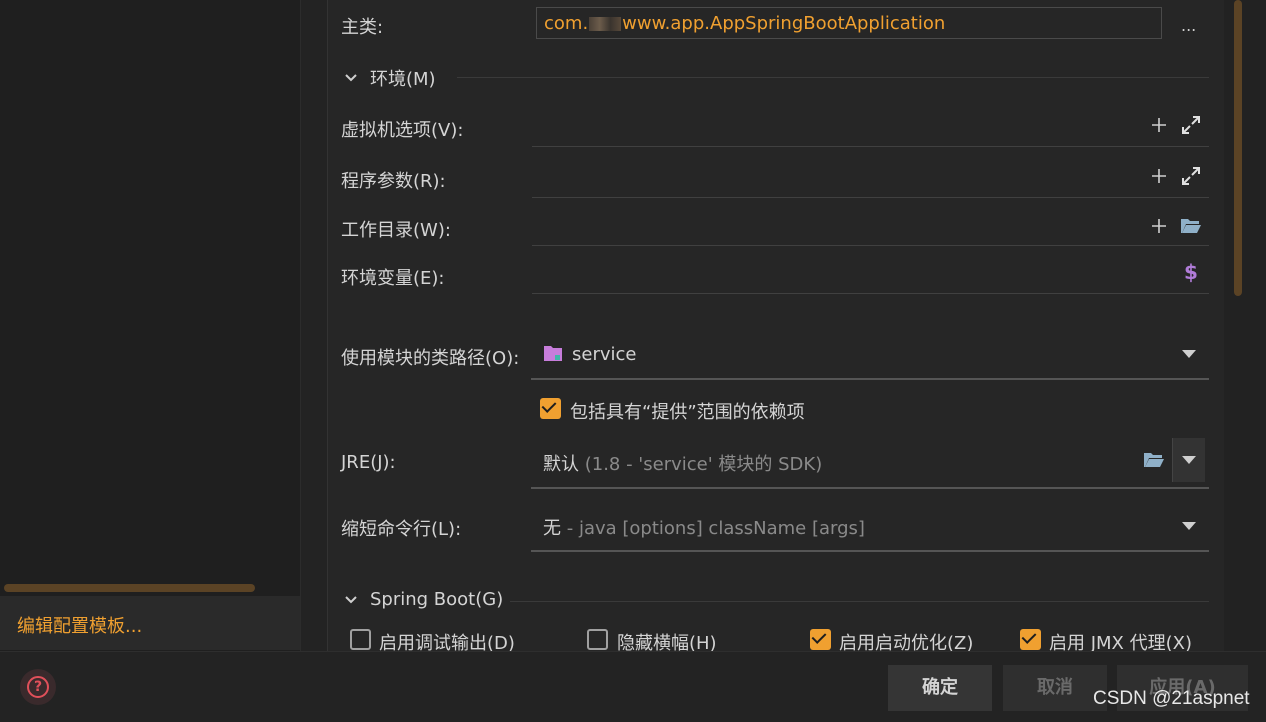  I want to click on shorten-cmd-value: 无 - java [options] className [args], so click(704, 527).